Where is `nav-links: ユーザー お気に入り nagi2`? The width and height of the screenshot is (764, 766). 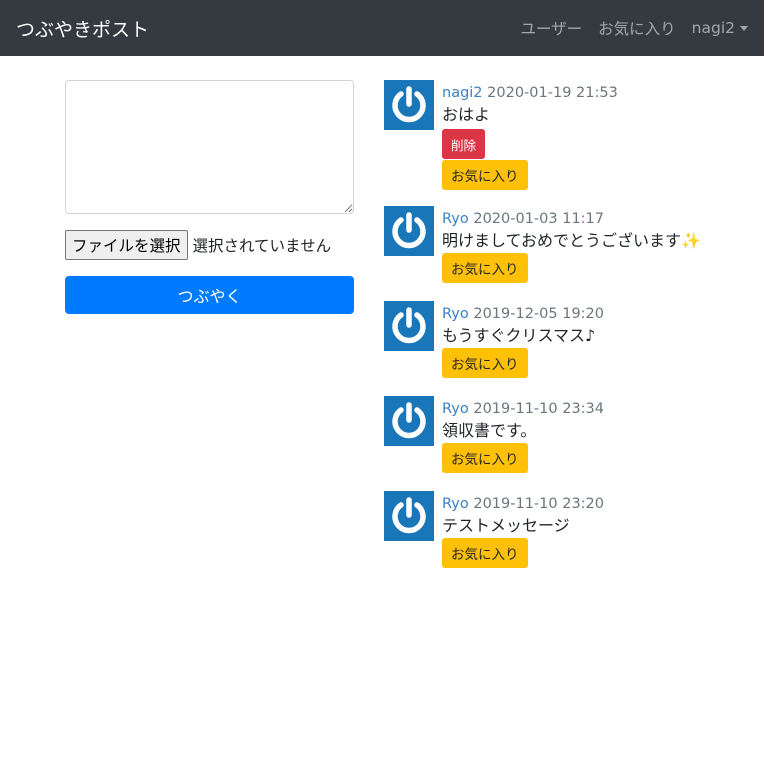
nav-links: ユーザー お気に入り nagi2 is located at coordinates (626, 28).